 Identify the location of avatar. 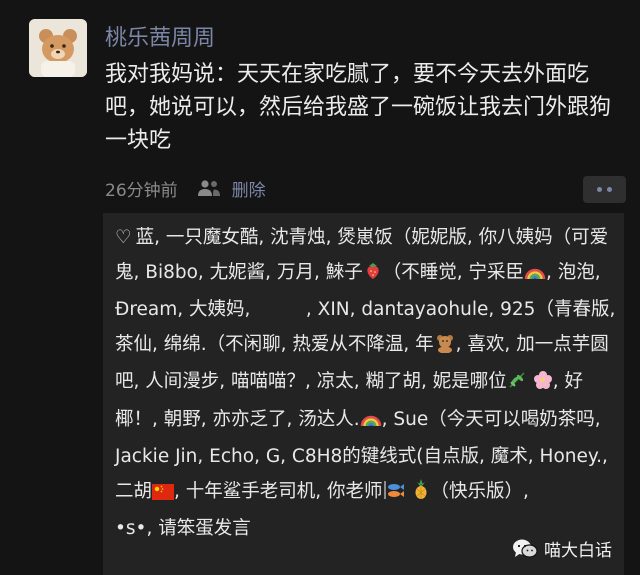
(58, 48).